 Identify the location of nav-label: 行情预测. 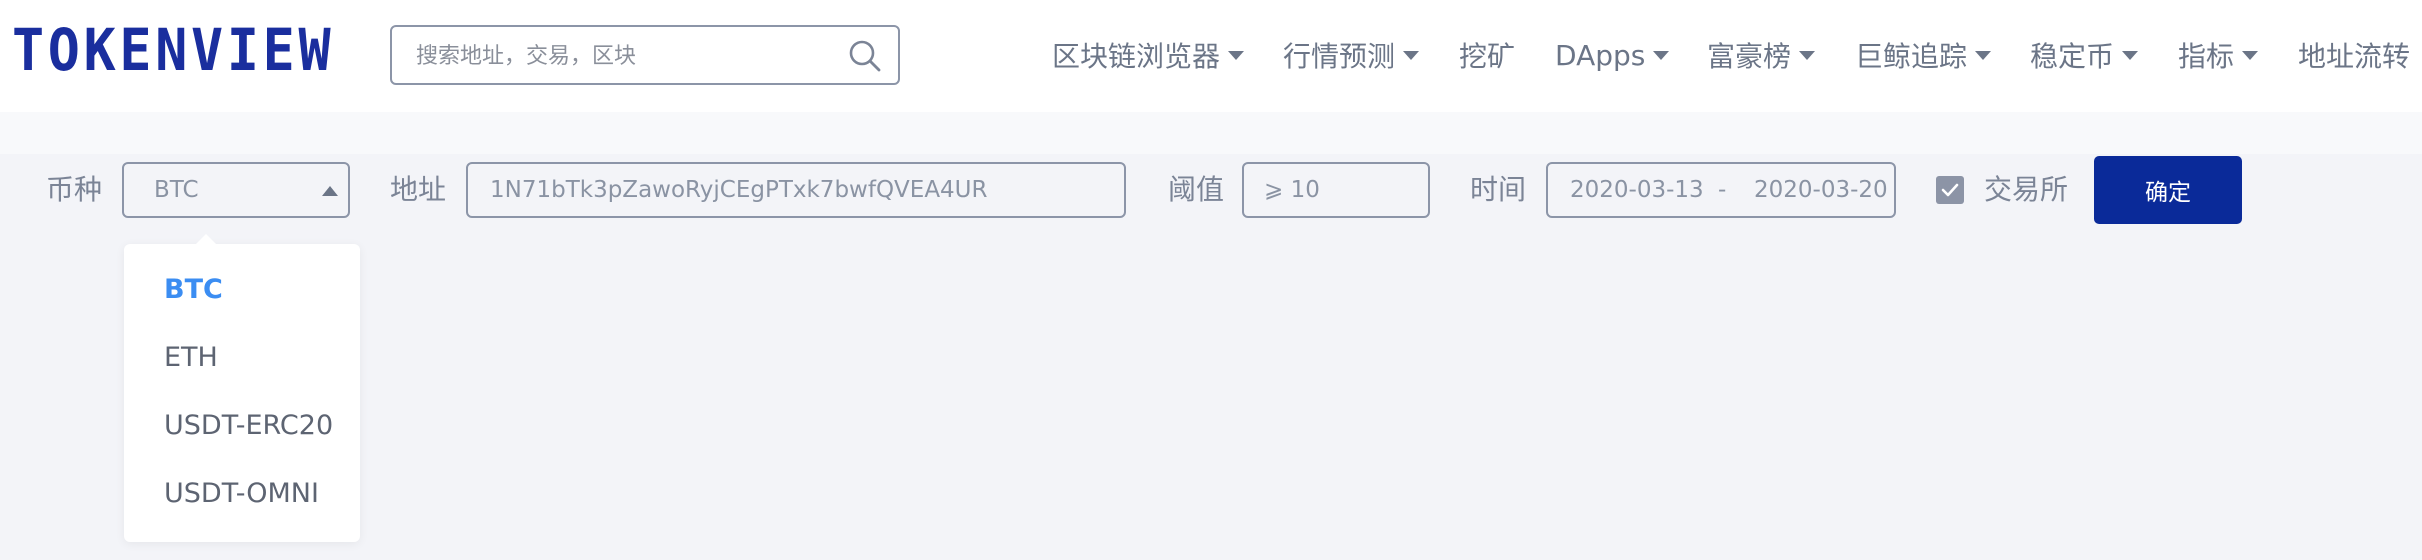
(1339, 56).